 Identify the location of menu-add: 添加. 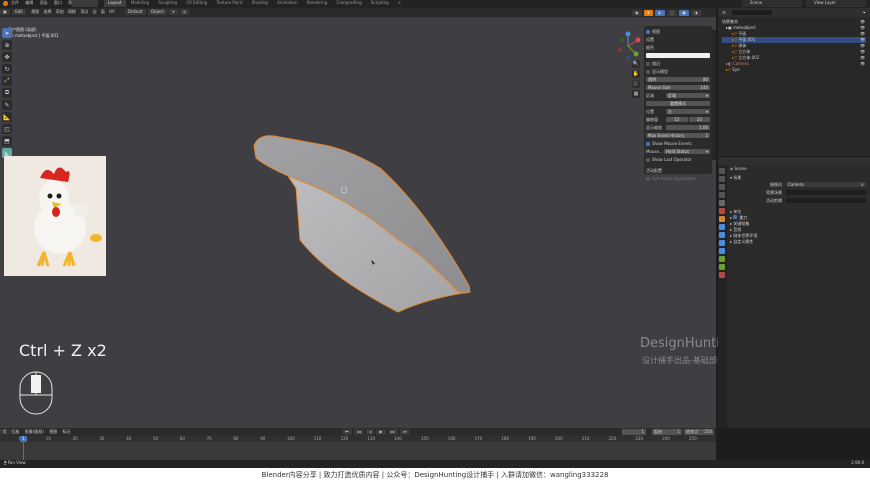
(60, 11).